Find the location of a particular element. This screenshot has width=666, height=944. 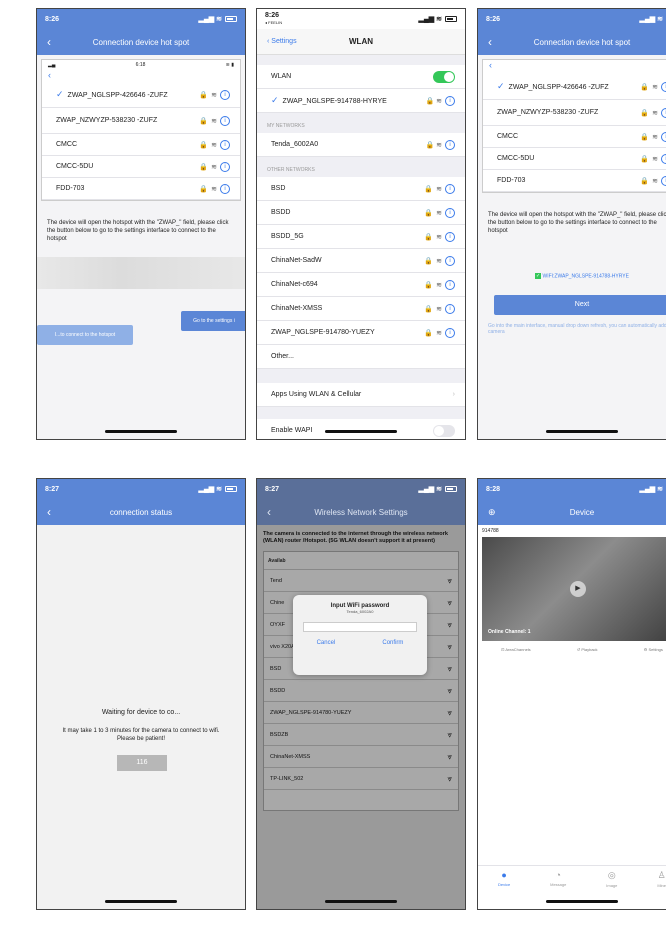

wifi-name: BSDZB is located at coordinates (279, 734).